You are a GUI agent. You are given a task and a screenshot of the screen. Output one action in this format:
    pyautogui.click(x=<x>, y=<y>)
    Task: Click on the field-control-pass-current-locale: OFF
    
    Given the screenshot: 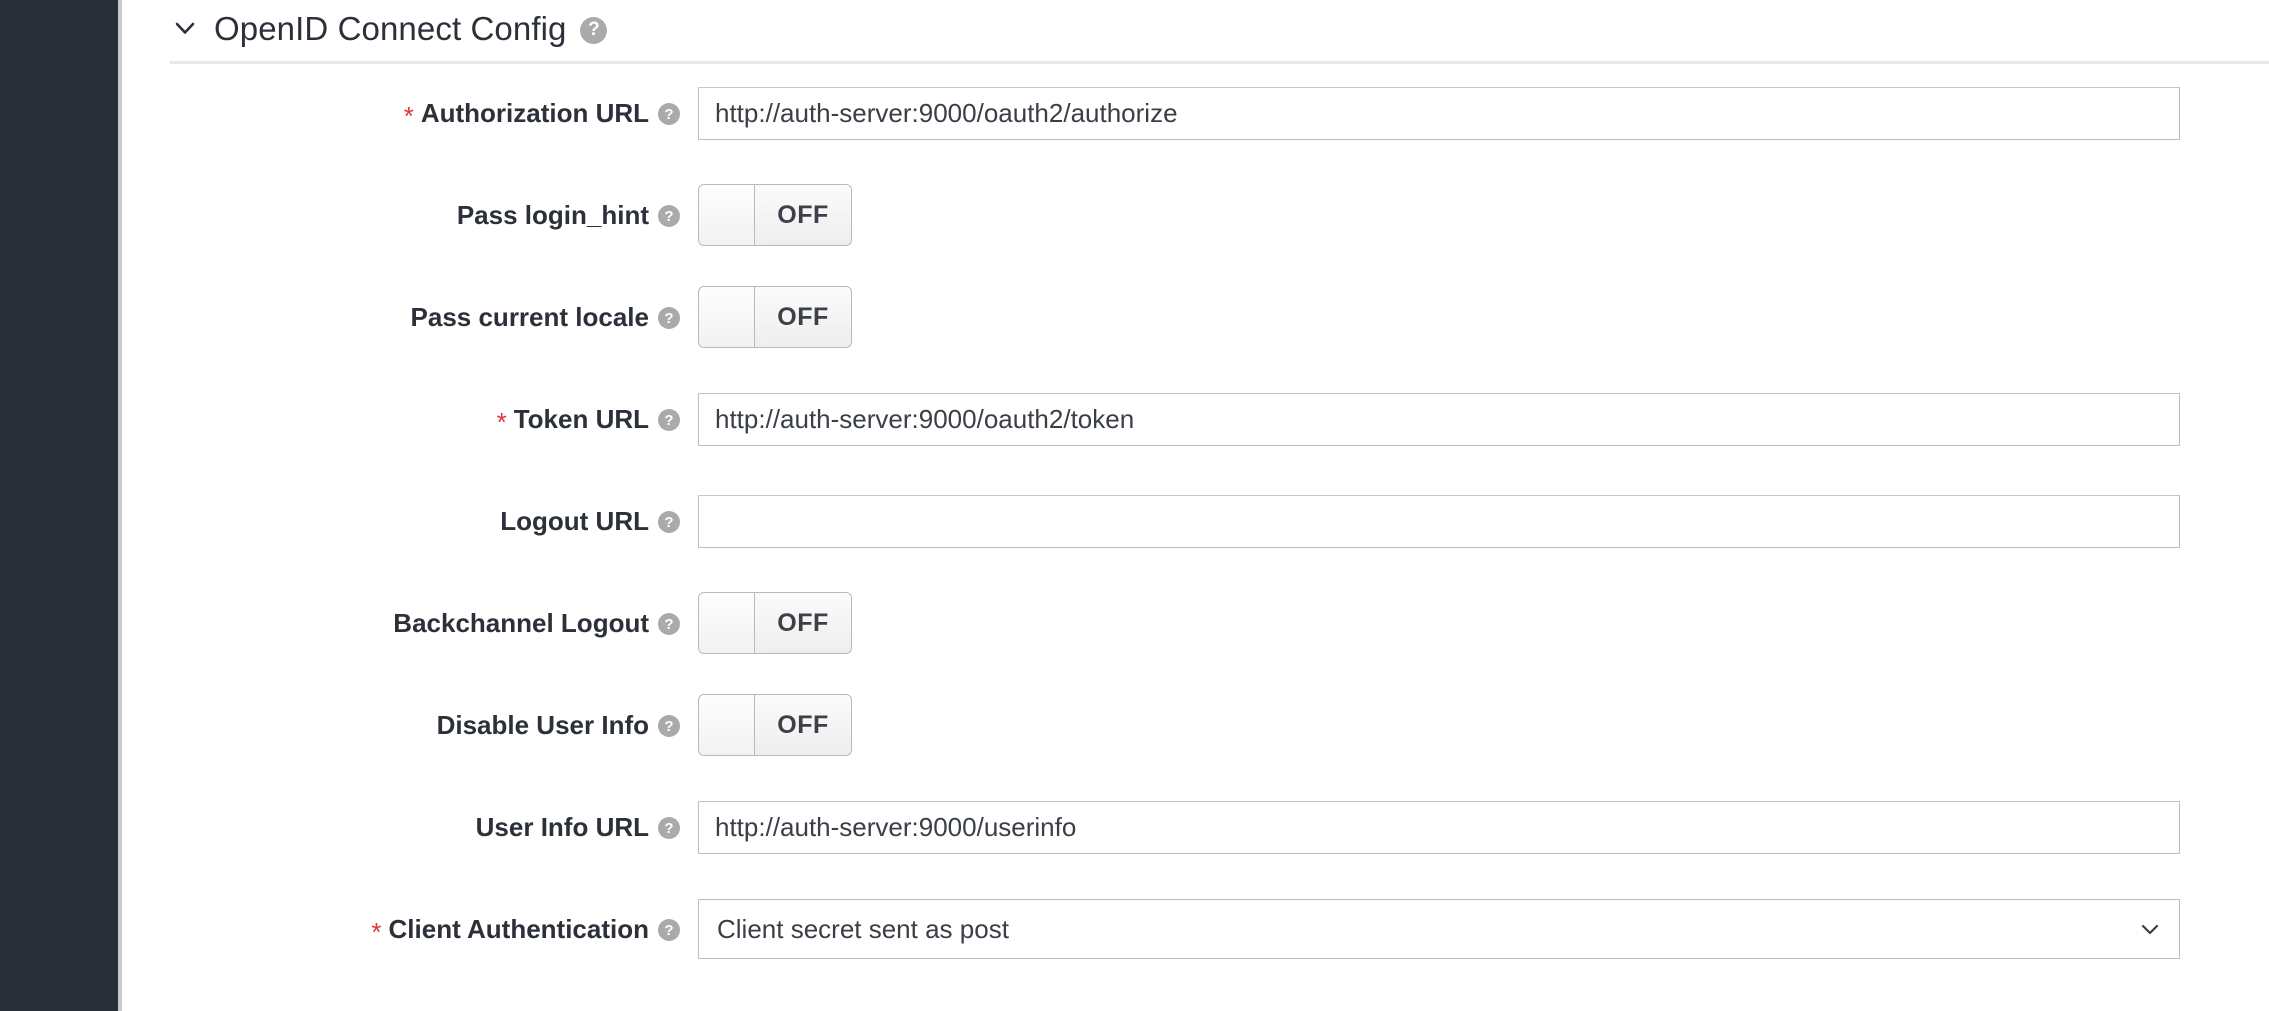 What is the action you would take?
    pyautogui.click(x=775, y=317)
    